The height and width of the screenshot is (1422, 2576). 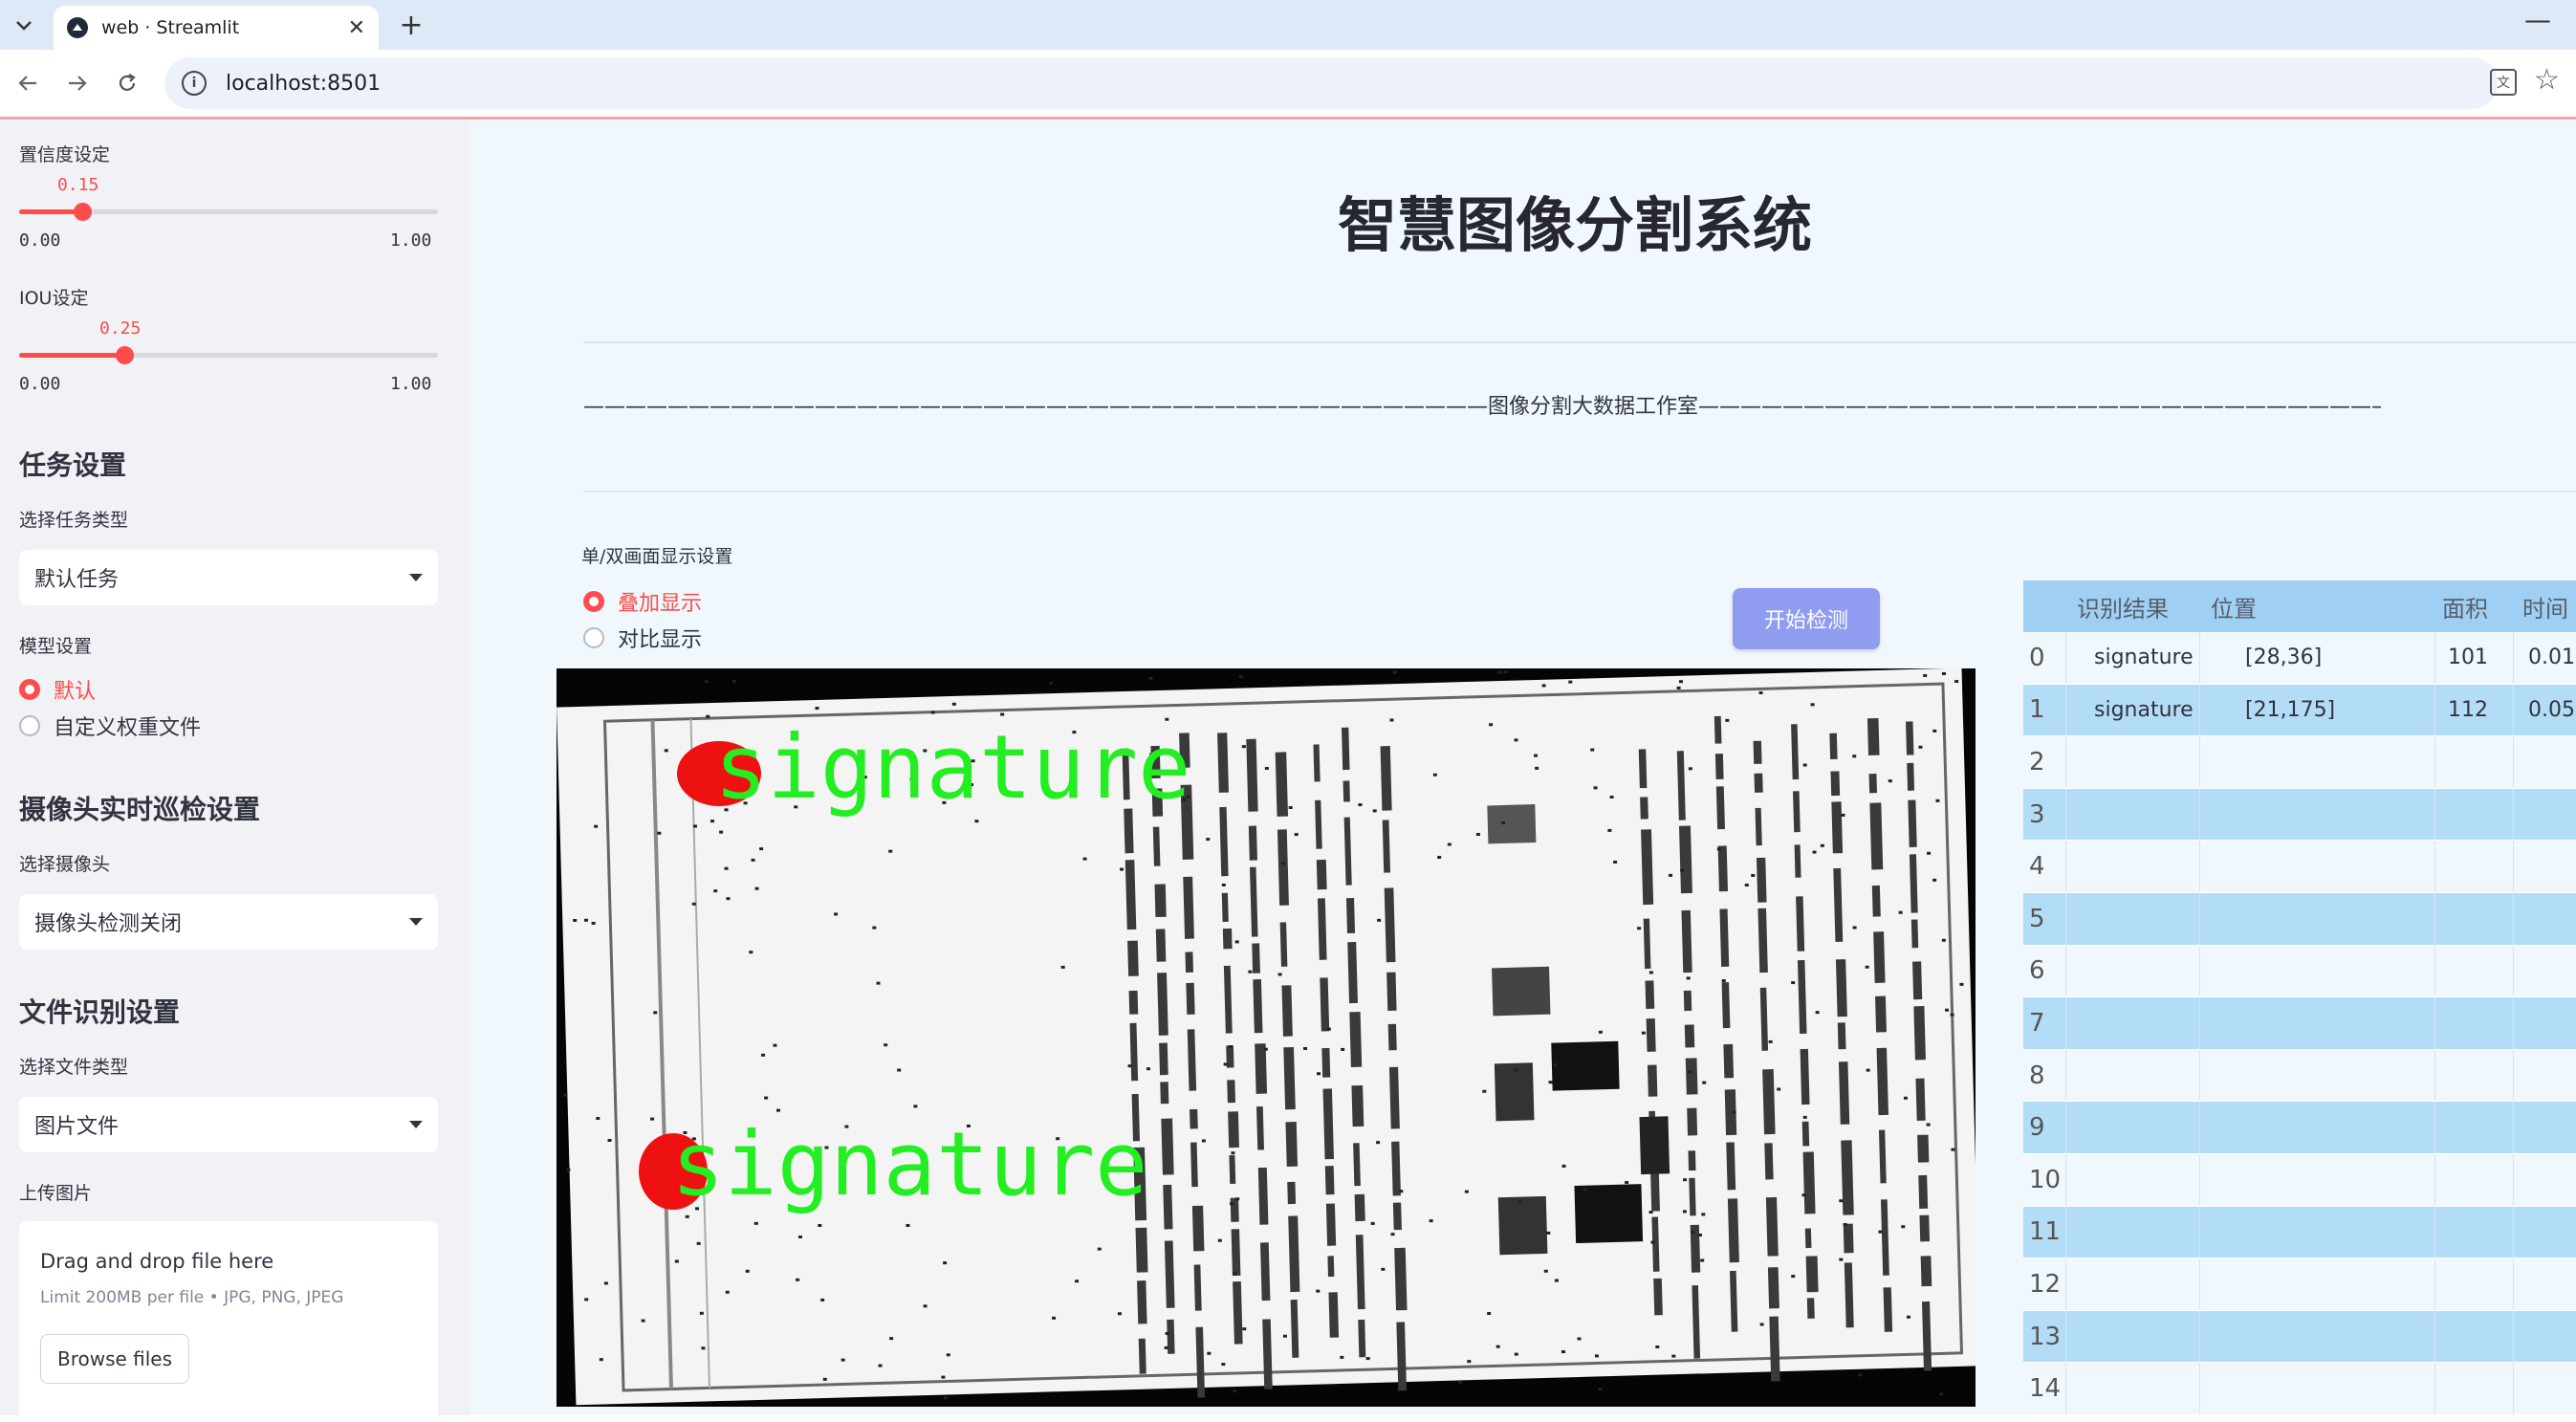 I want to click on tab-close-icon: ✕, so click(x=356, y=28).